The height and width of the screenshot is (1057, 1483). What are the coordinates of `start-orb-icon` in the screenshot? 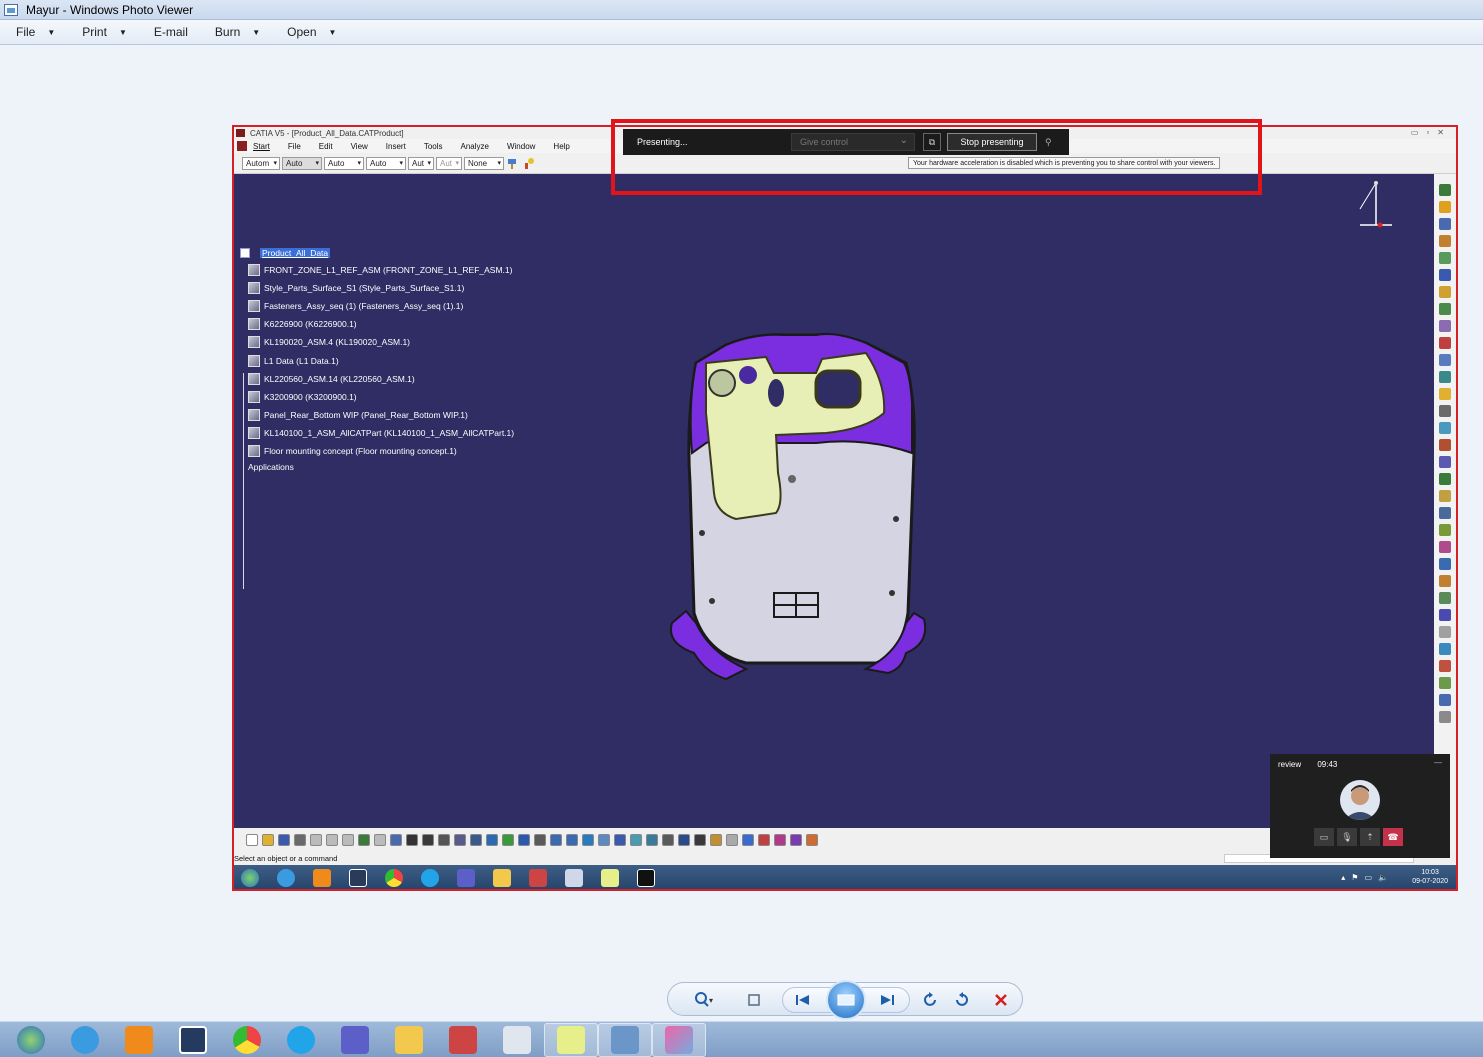 It's located at (250, 878).